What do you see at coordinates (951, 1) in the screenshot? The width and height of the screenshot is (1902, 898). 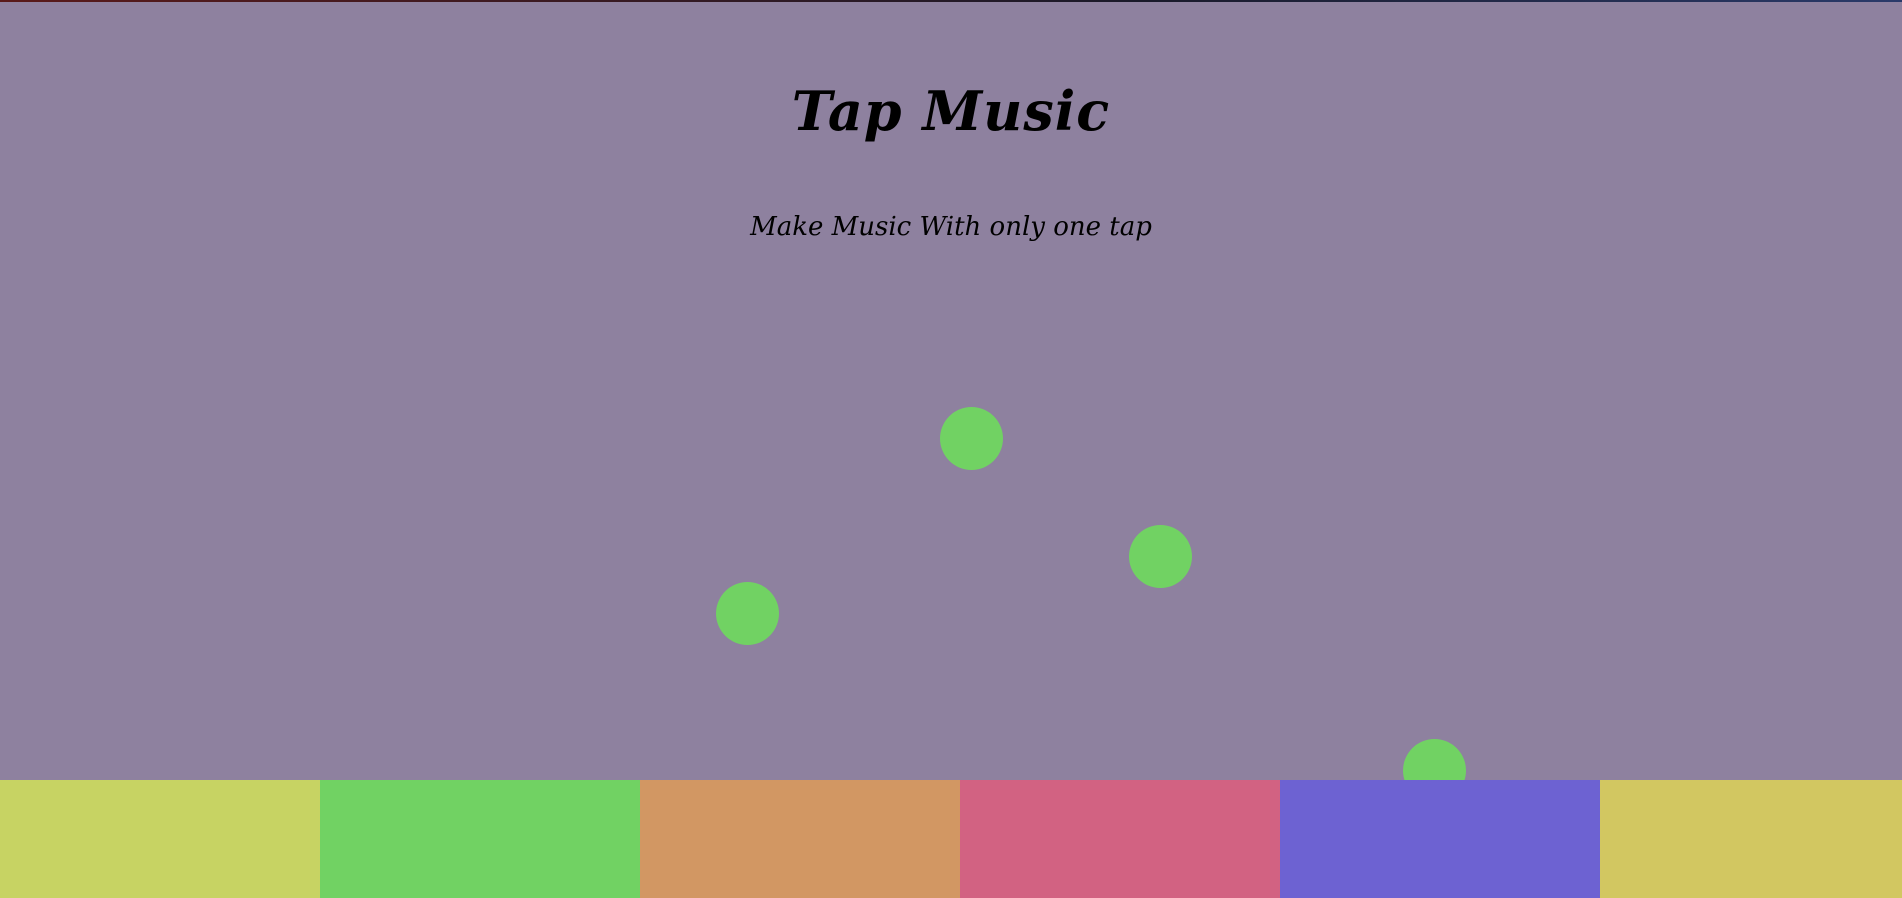 I see `top-border-strip` at bounding box center [951, 1].